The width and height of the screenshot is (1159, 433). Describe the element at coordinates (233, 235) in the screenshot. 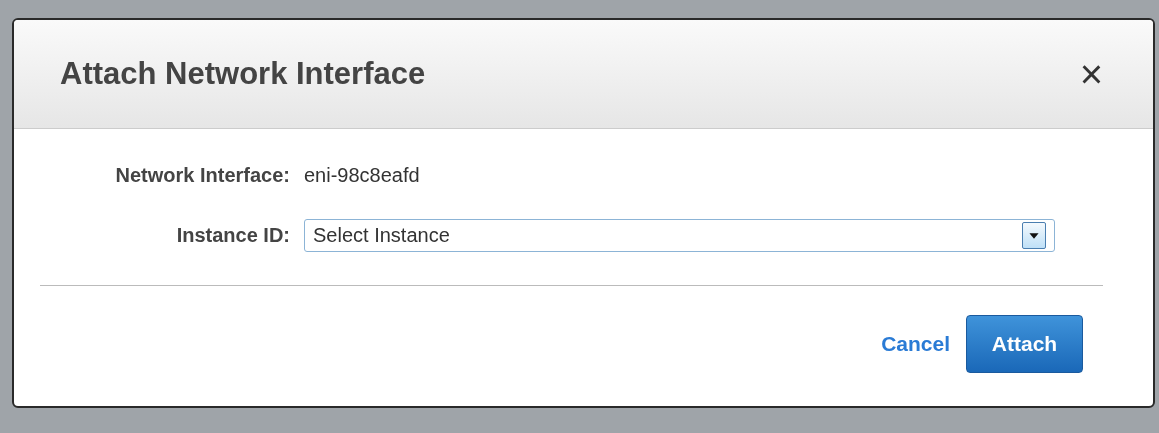

I see `field-label: Instance ID:` at that location.